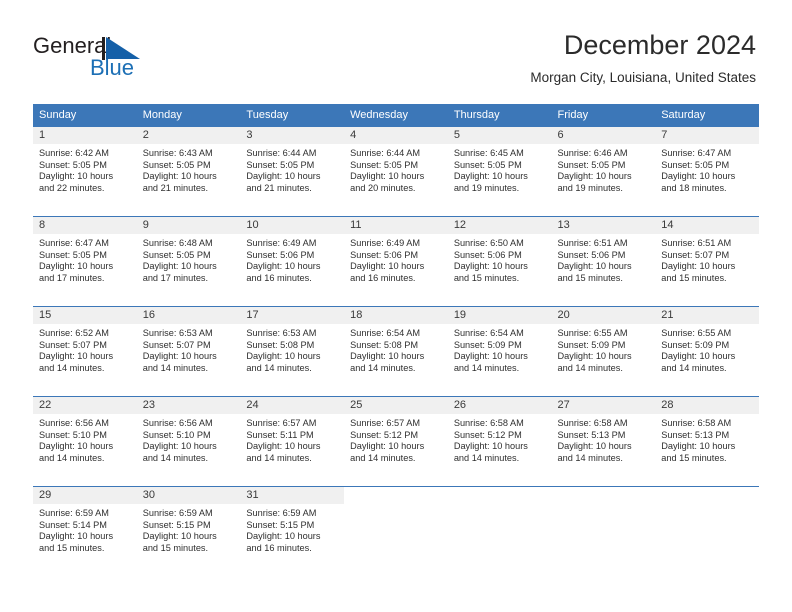  What do you see at coordinates (499, 135) in the screenshot?
I see `day-number: 5` at bounding box center [499, 135].